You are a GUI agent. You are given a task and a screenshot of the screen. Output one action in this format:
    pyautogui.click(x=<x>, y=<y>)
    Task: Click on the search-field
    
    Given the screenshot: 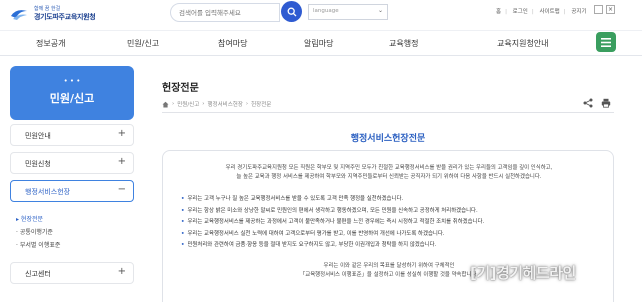 What is the action you would take?
    pyautogui.click(x=225, y=12)
    